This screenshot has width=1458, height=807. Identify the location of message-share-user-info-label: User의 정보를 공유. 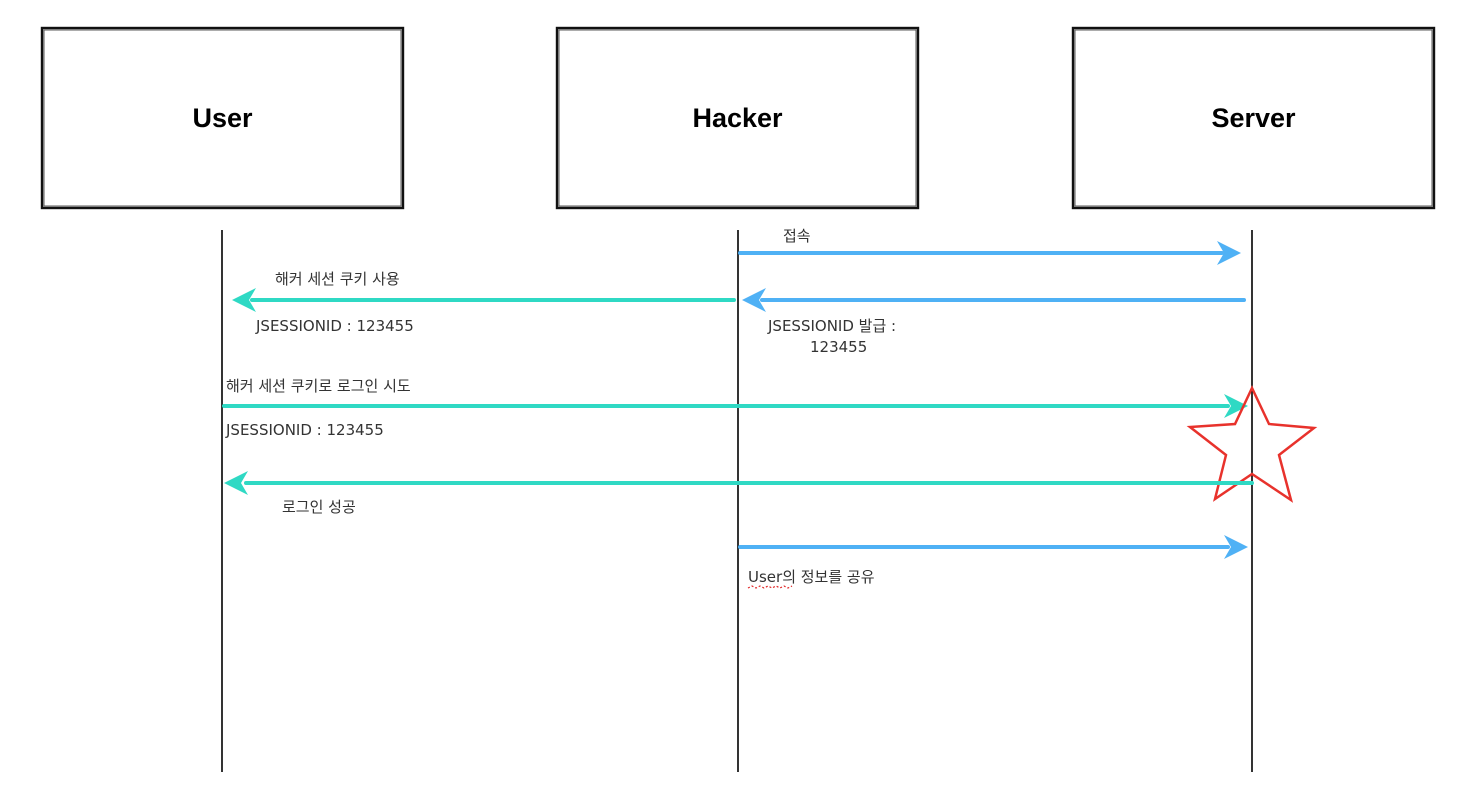
(811, 577).